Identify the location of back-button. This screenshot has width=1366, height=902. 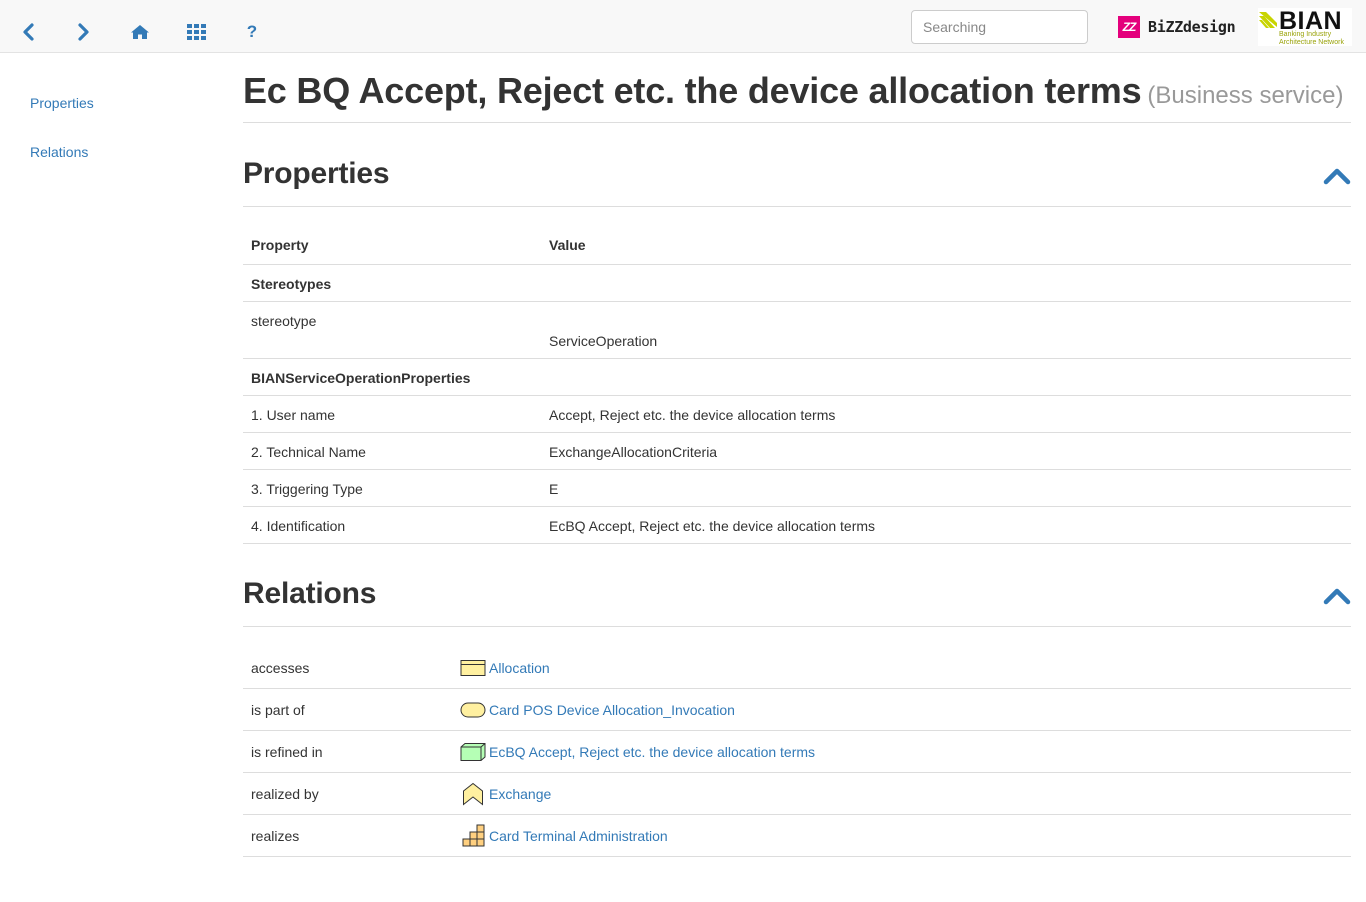
(28, 32).